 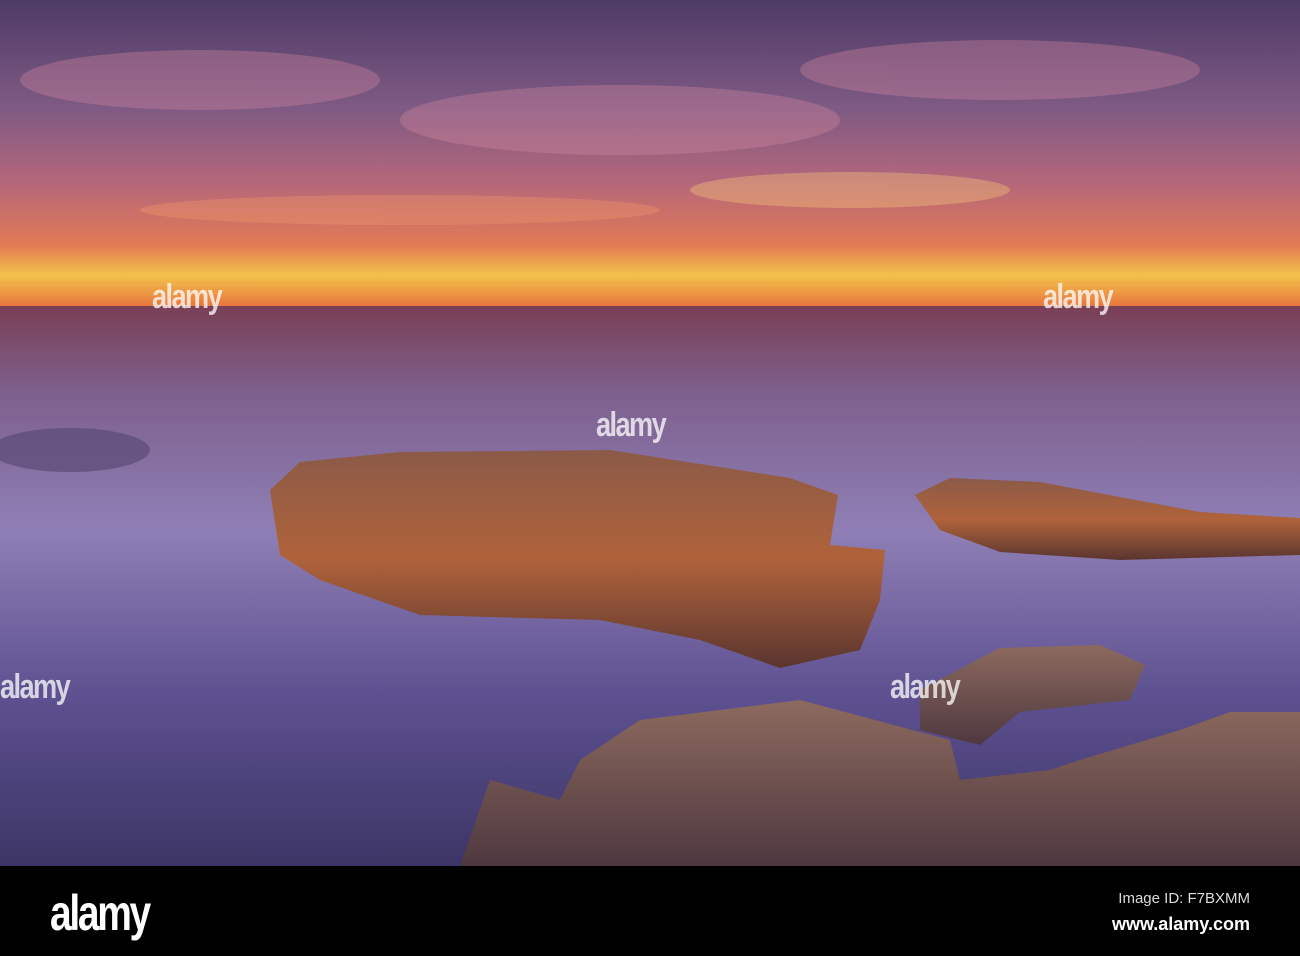 What do you see at coordinates (650, 911) in the screenshot?
I see `footer-bar: alamy Image ID: F7BXMM www.alamy.com` at bounding box center [650, 911].